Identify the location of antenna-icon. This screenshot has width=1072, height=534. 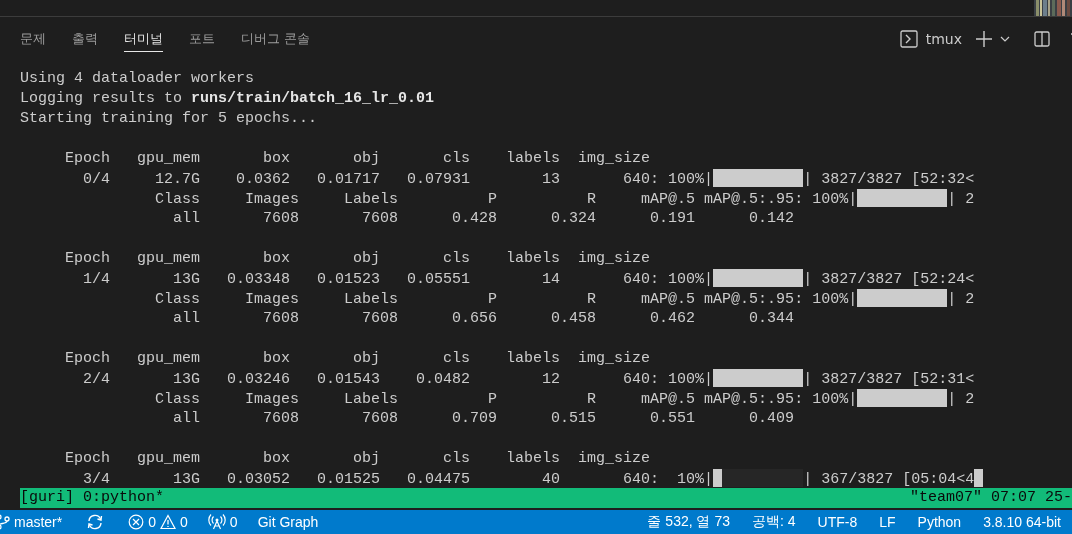
(216, 522).